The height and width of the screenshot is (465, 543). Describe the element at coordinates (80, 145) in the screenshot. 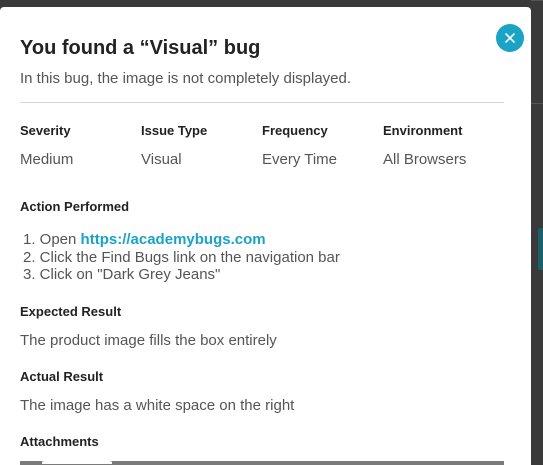

I see `severity-field: Severity Medium` at that location.